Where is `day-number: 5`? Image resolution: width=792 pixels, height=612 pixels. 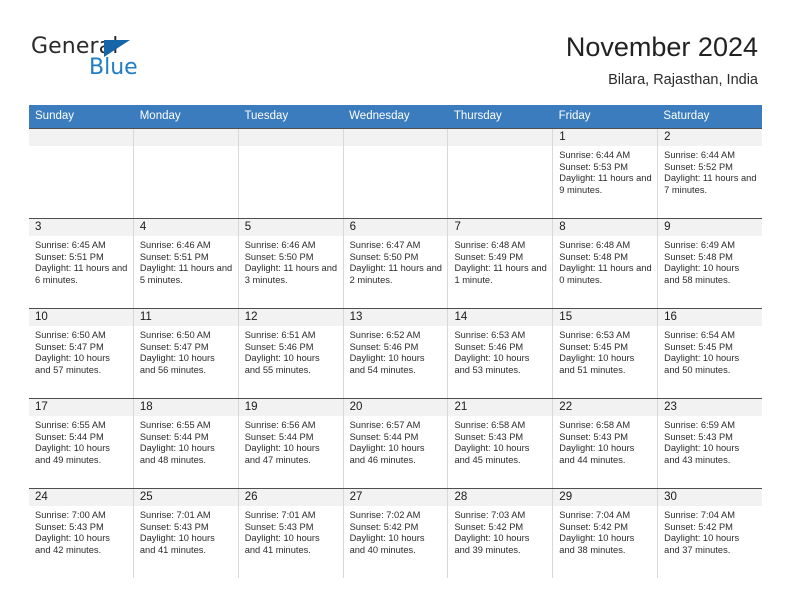 day-number: 5 is located at coordinates (290, 227).